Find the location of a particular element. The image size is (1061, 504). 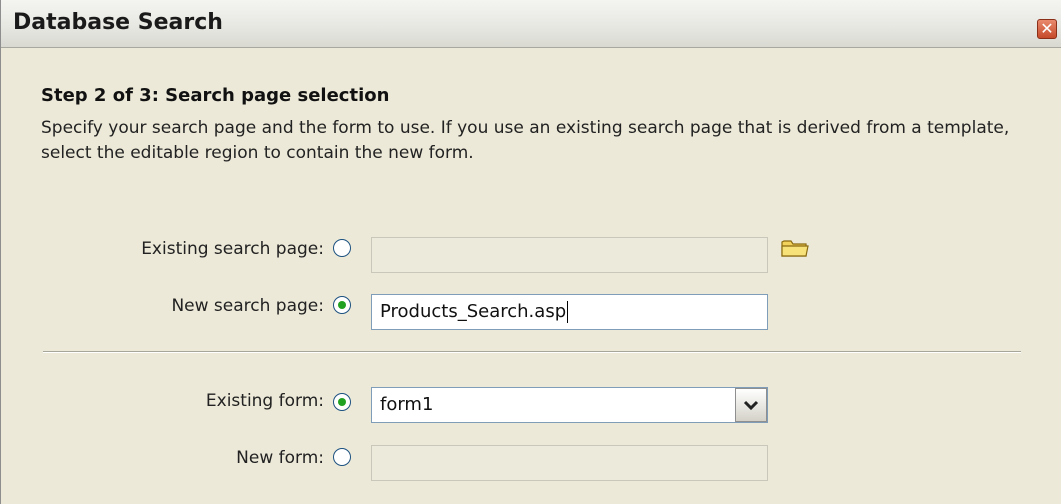

new-search-page-value: Products_Search.asp is located at coordinates (473, 311).